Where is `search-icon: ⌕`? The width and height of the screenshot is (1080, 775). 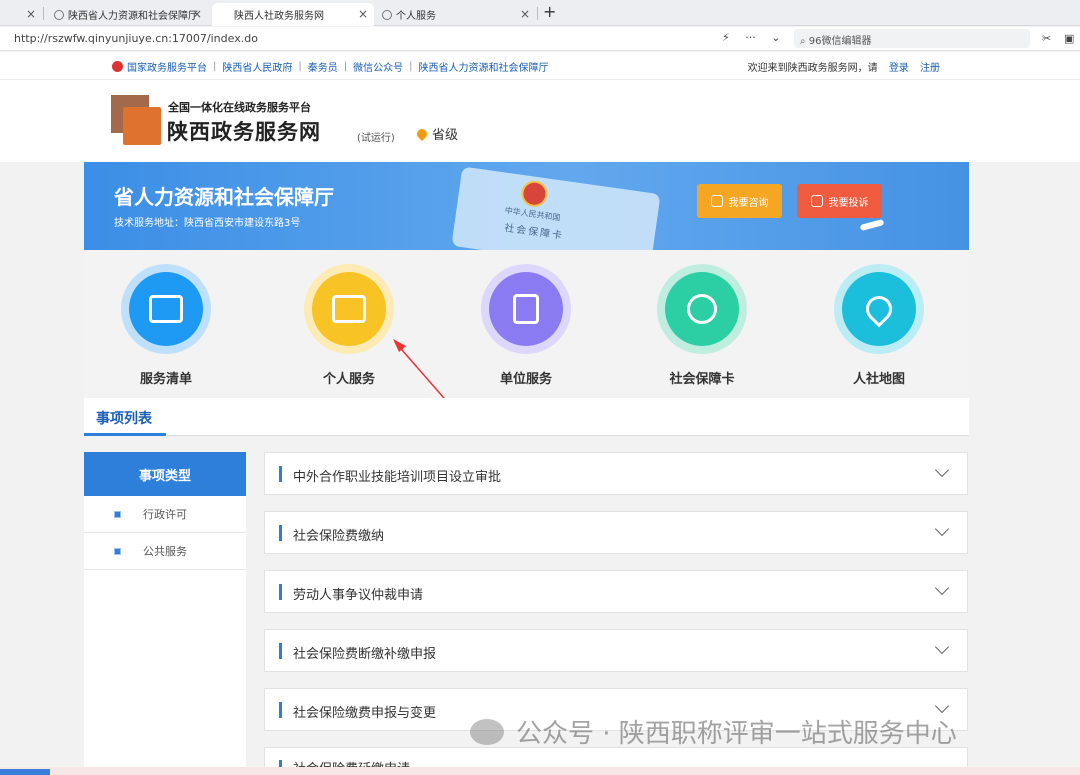
search-icon: ⌕ is located at coordinates (804, 41).